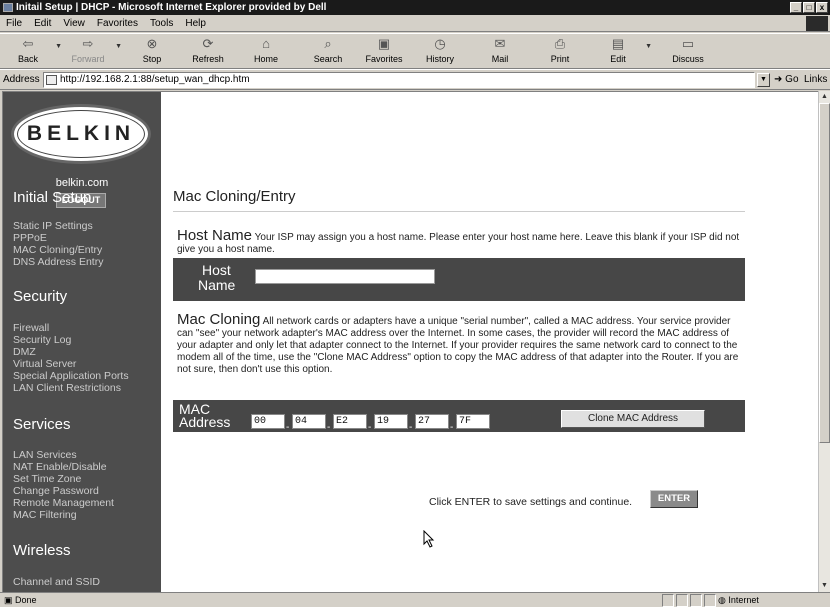 This screenshot has height=607, width=830. What do you see at coordinates (266, 43) in the screenshot?
I see `home-icon: ⌂` at bounding box center [266, 43].